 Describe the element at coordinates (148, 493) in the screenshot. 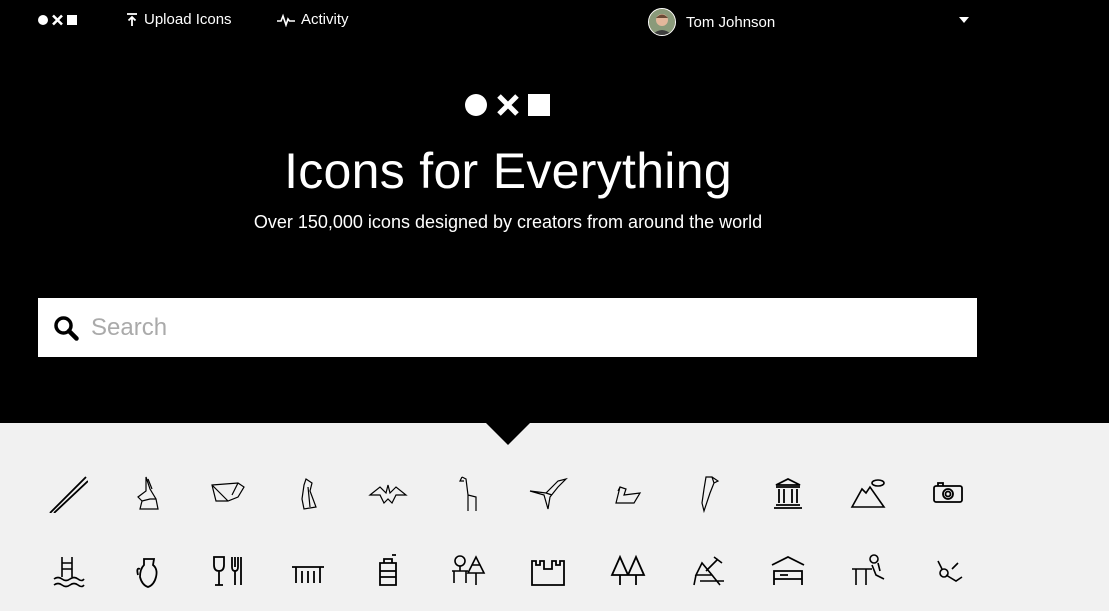

I see `origami-rabbit-icon` at that location.